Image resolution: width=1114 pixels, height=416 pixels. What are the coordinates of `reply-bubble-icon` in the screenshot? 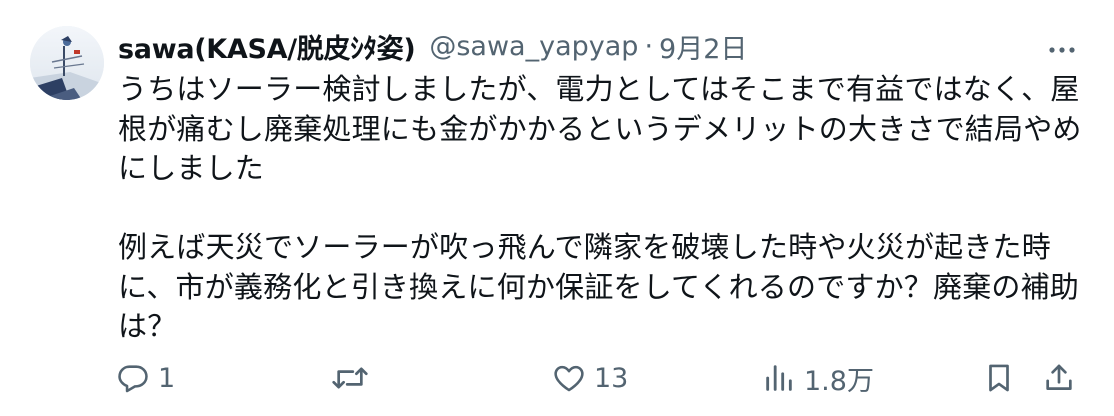 It's located at (133, 379).